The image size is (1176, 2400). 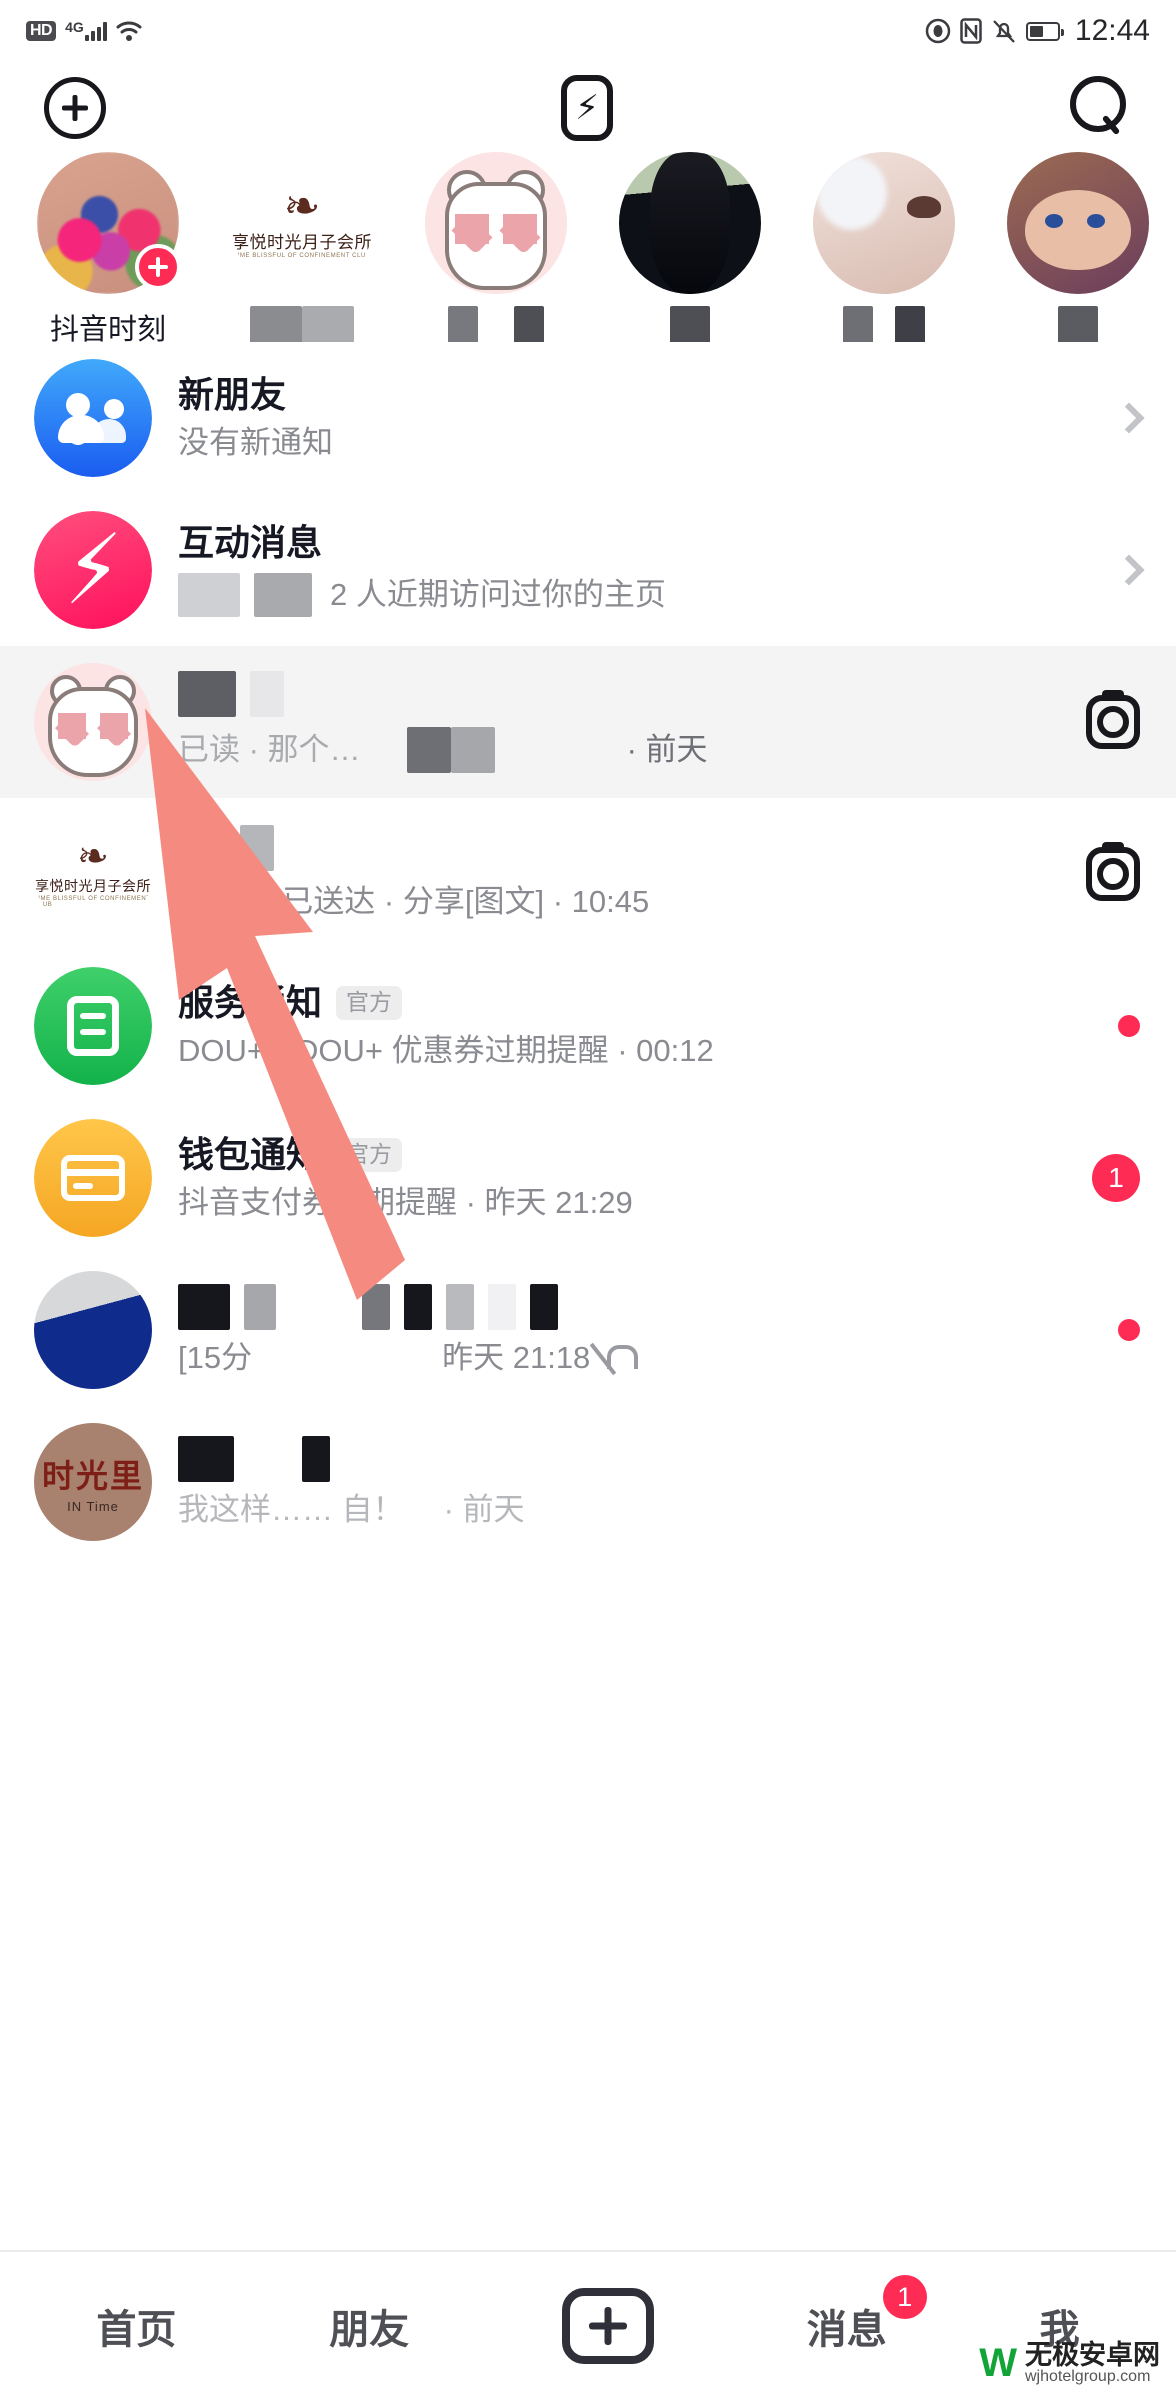 I want to click on list-item-title: 新朋友, so click(x=232, y=395).